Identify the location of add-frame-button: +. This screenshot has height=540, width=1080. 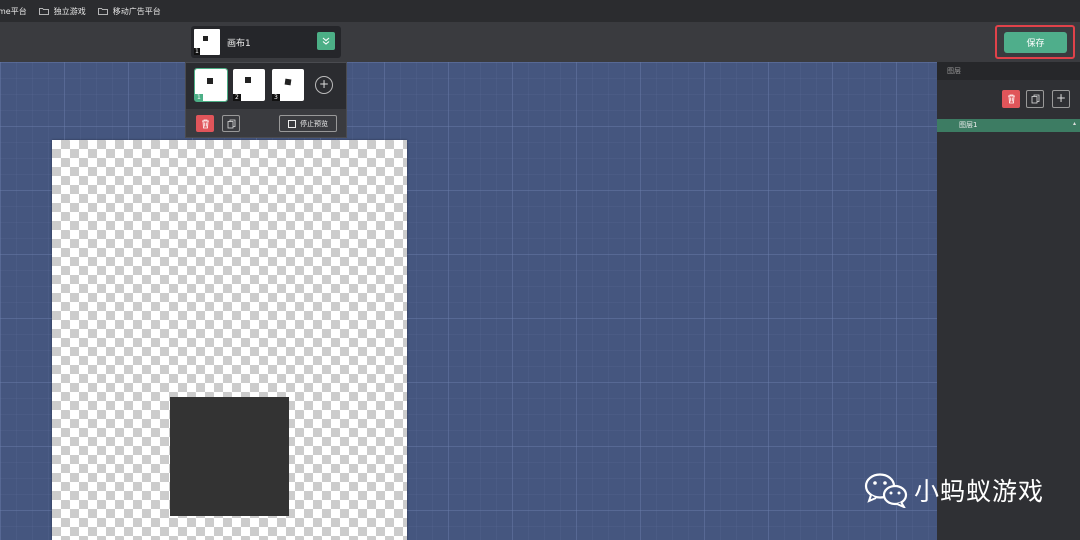
(324, 85).